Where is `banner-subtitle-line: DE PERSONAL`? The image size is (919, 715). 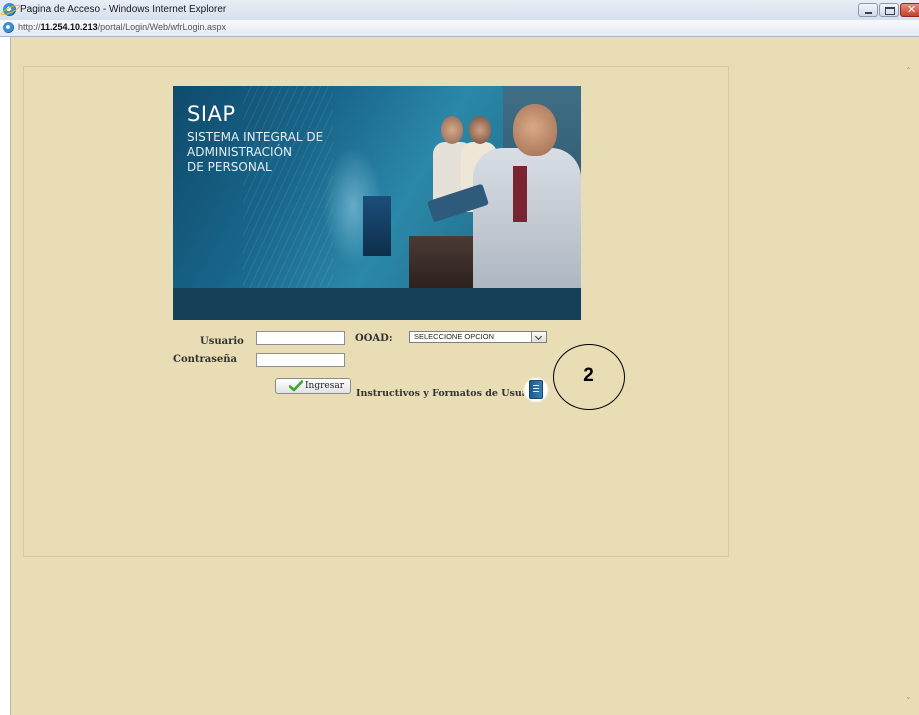 banner-subtitle-line: DE PERSONAL is located at coordinates (229, 167).